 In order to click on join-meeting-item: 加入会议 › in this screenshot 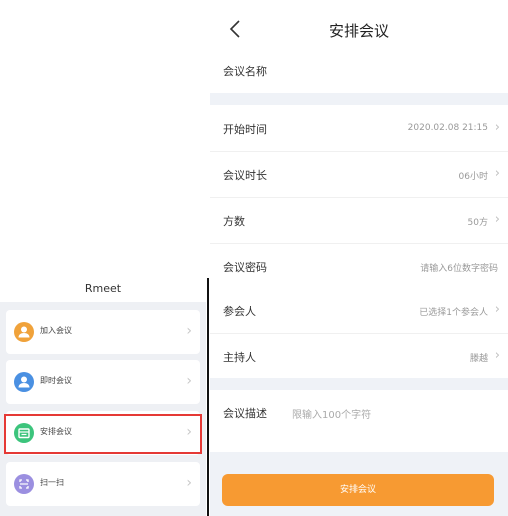, I will do `click(103, 332)`.